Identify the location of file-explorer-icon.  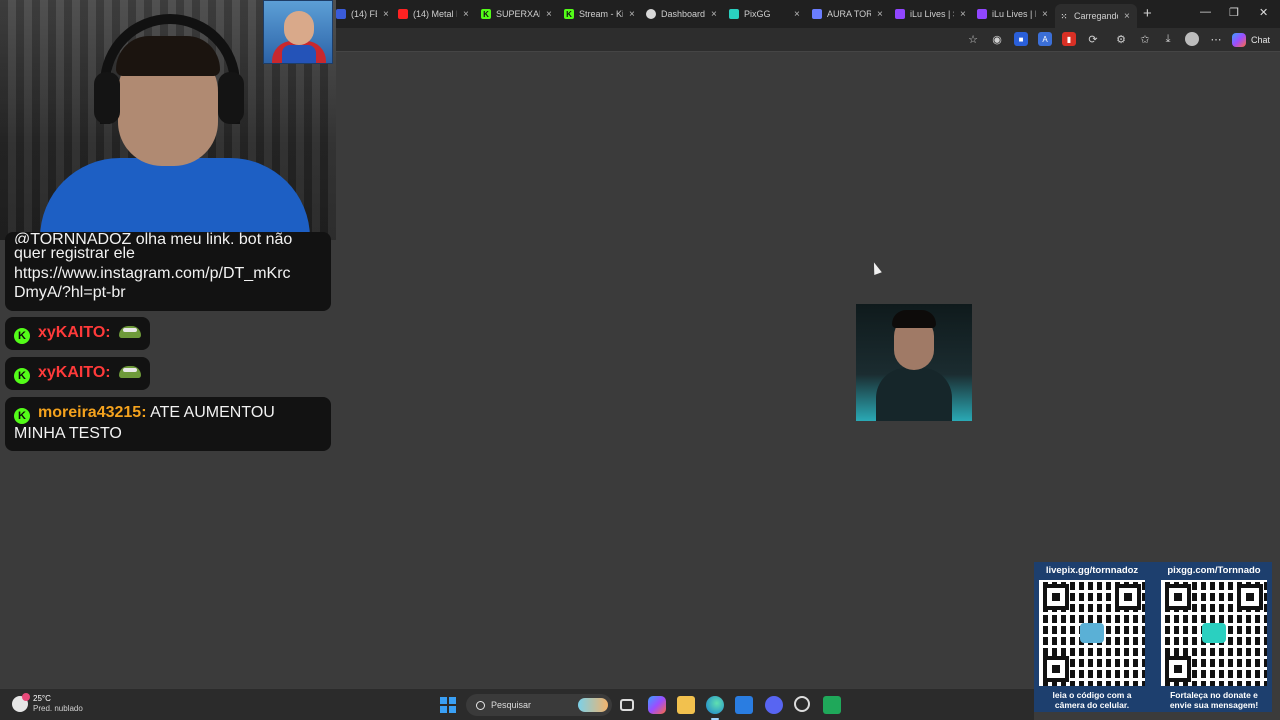
(686, 705).